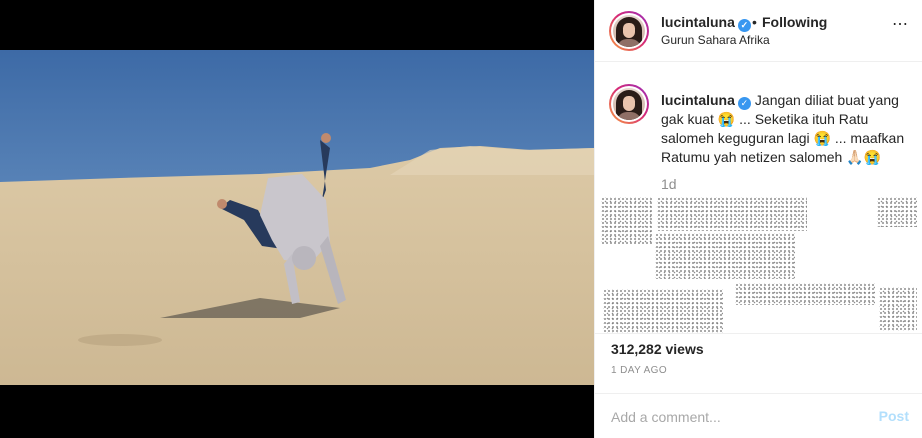  I want to click on caption-avatar, so click(629, 104).